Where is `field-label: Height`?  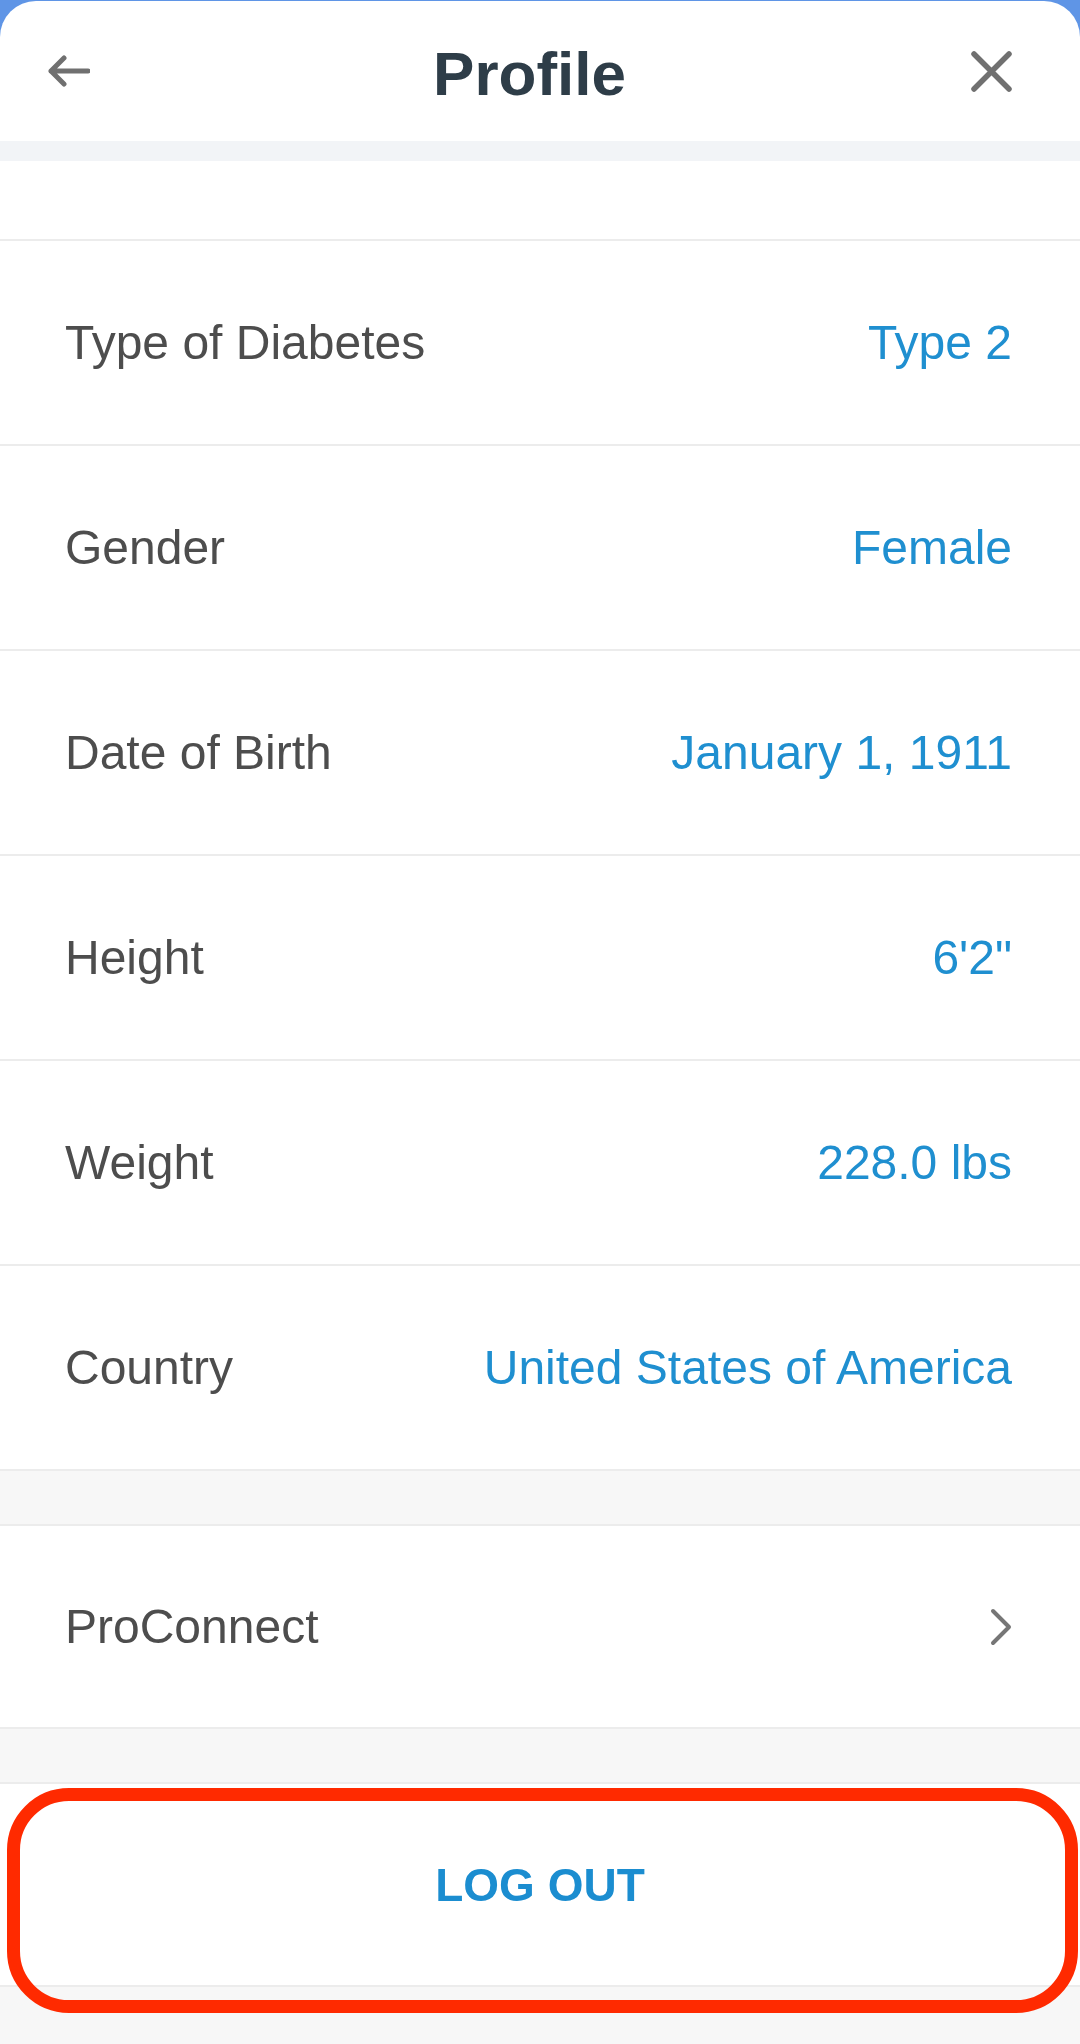 field-label: Height is located at coordinates (134, 957).